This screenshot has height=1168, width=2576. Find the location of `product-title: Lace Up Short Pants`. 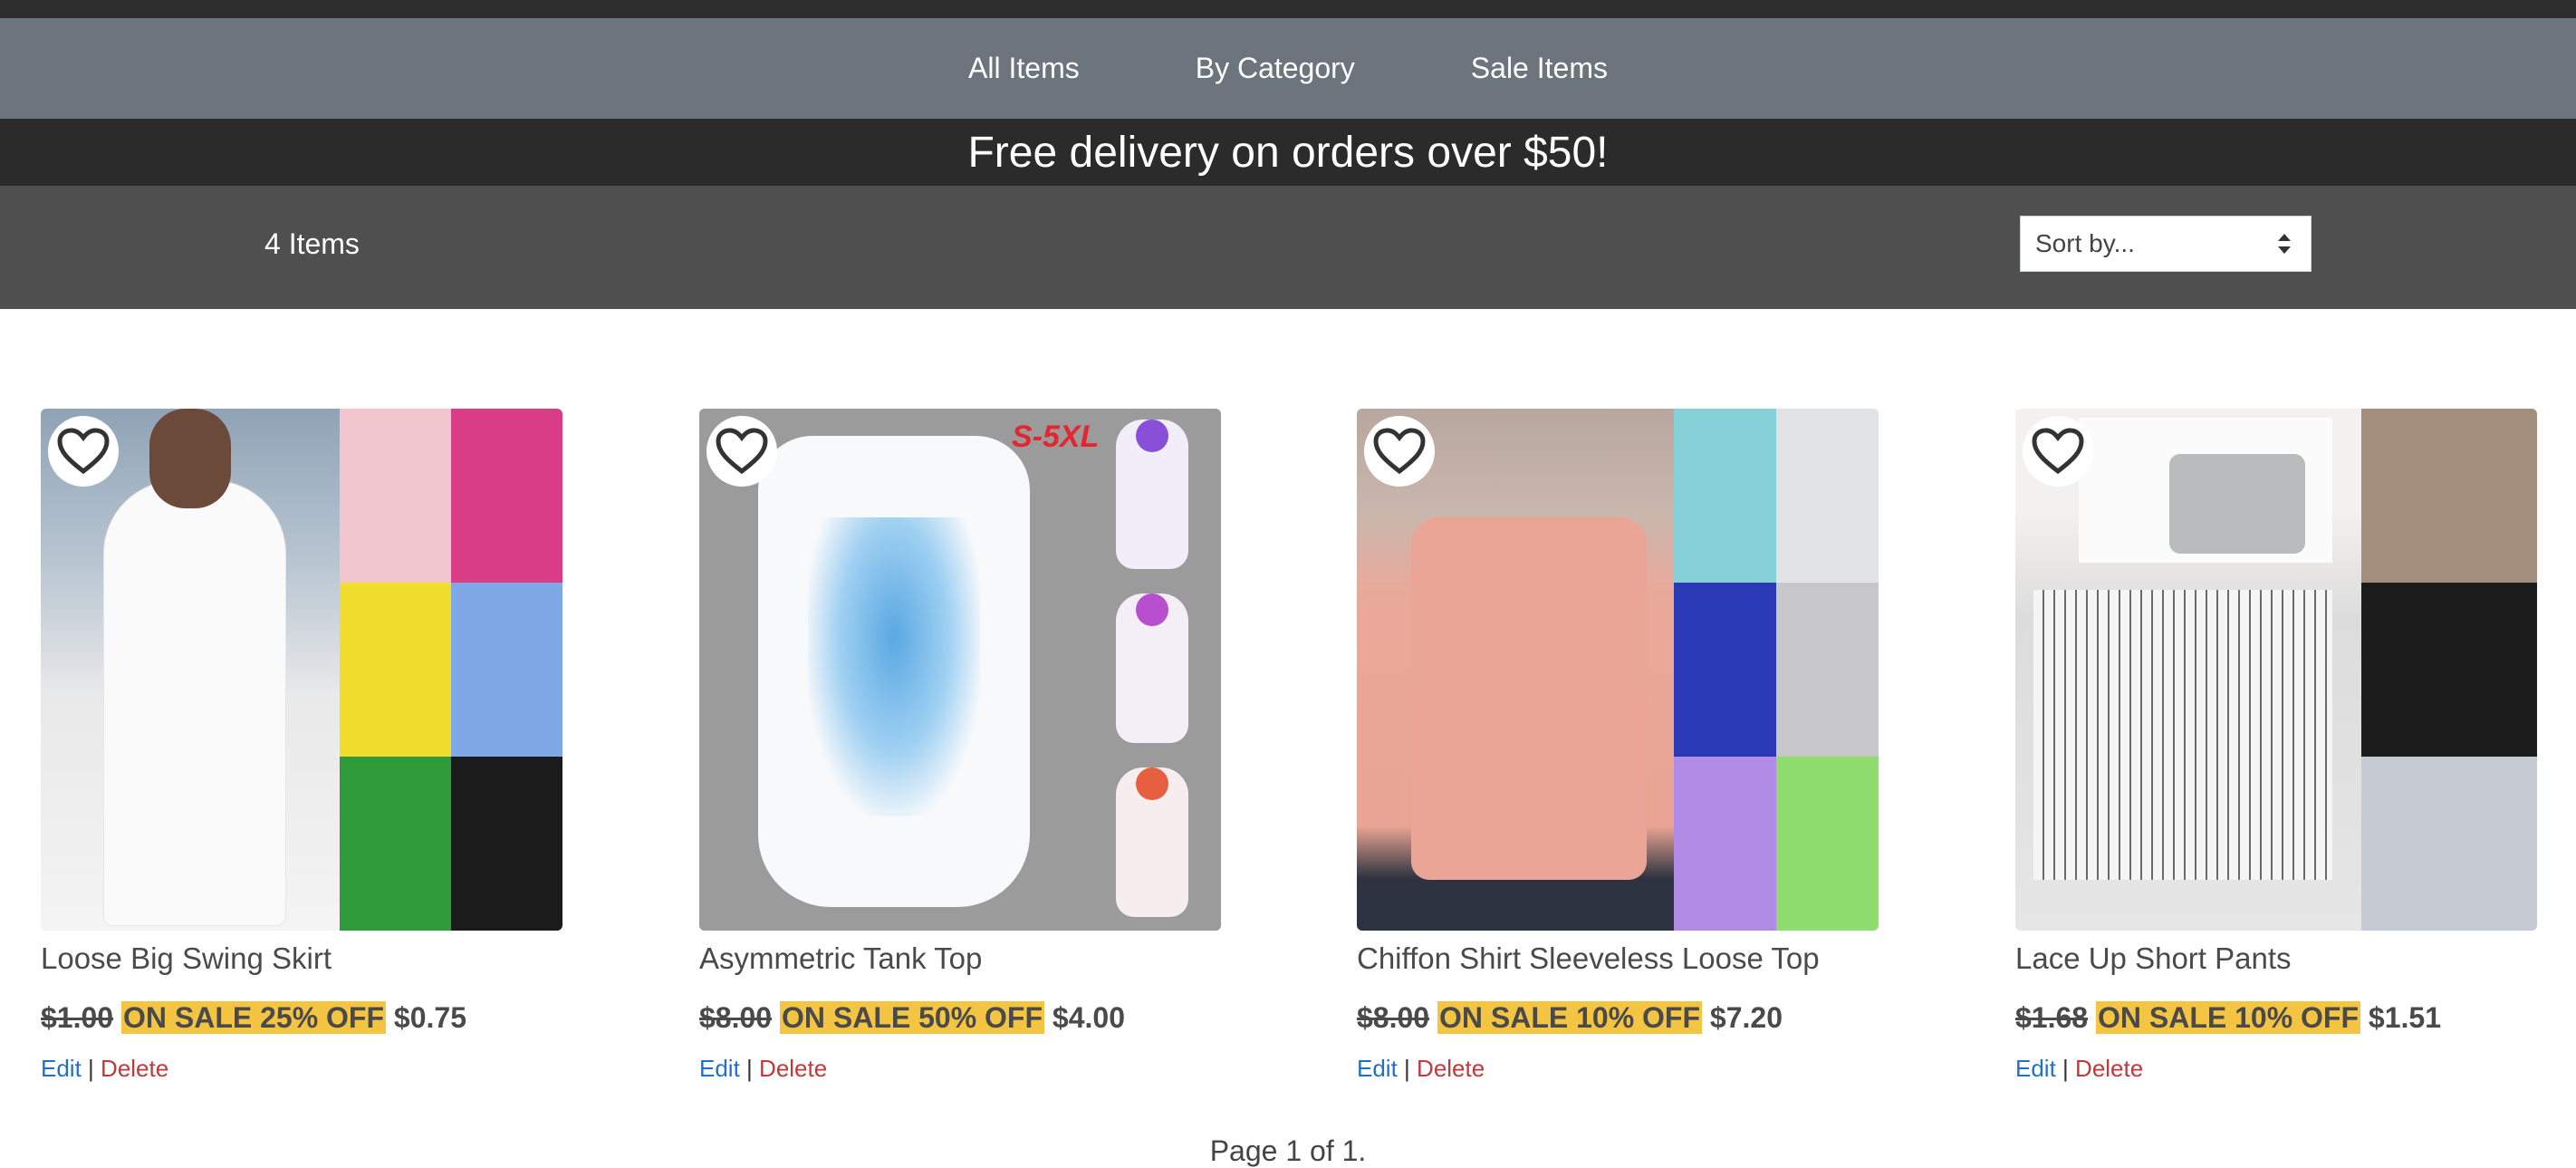

product-title: Lace Up Short Pants is located at coordinates (2276, 958).